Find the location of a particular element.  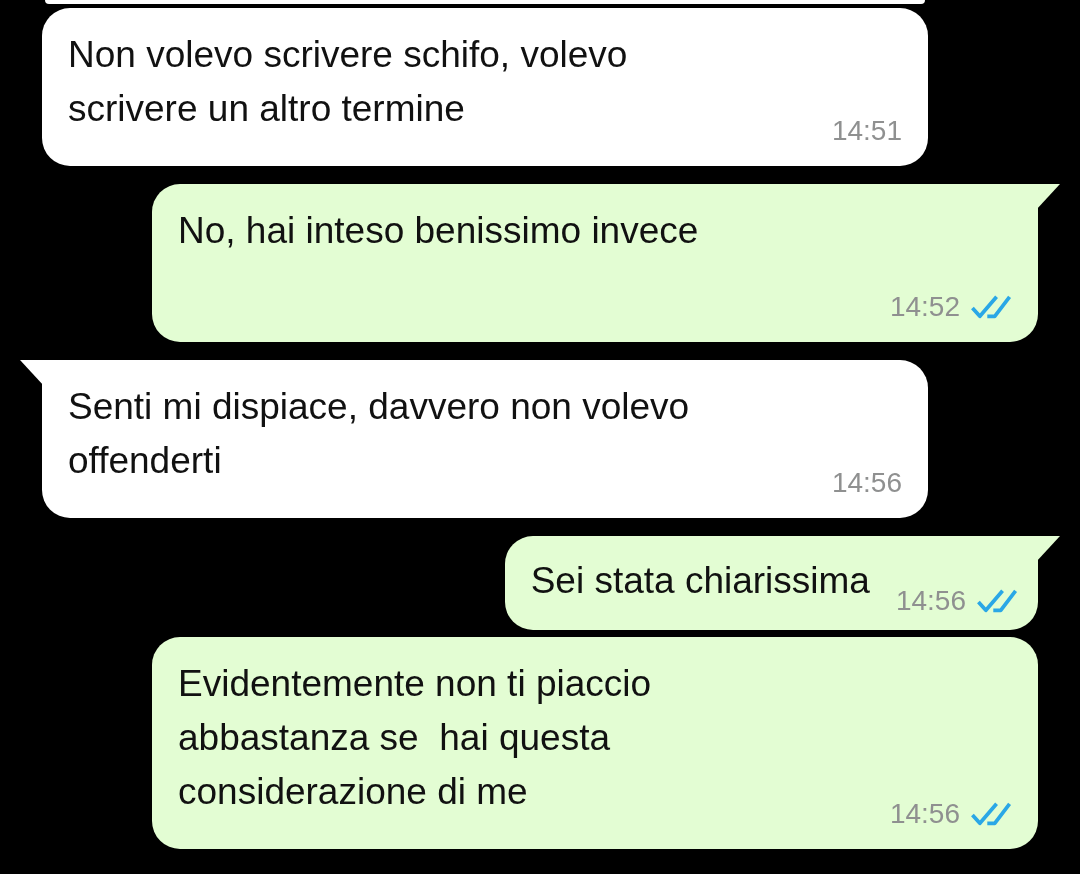

message-time: 14:51 is located at coordinates (866, 131).